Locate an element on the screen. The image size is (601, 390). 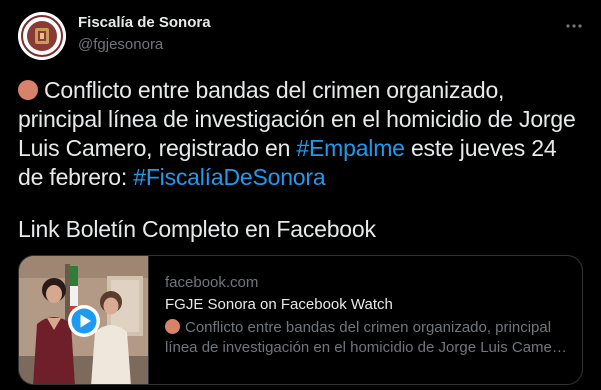
account-name: Fiscalía de Sonora is located at coordinates (144, 22).